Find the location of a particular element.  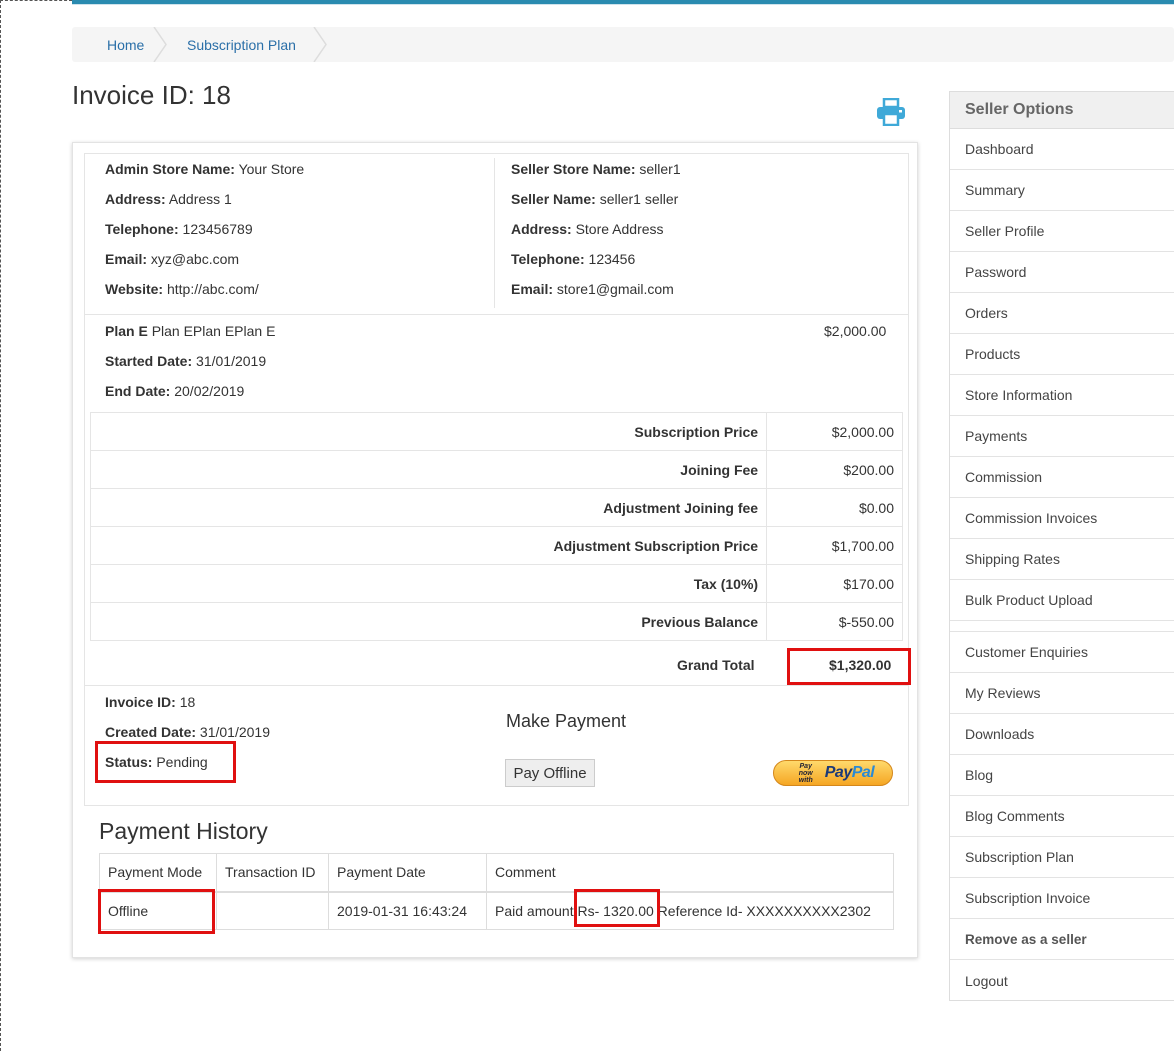

column-header: Payment Mode is located at coordinates (158, 873).